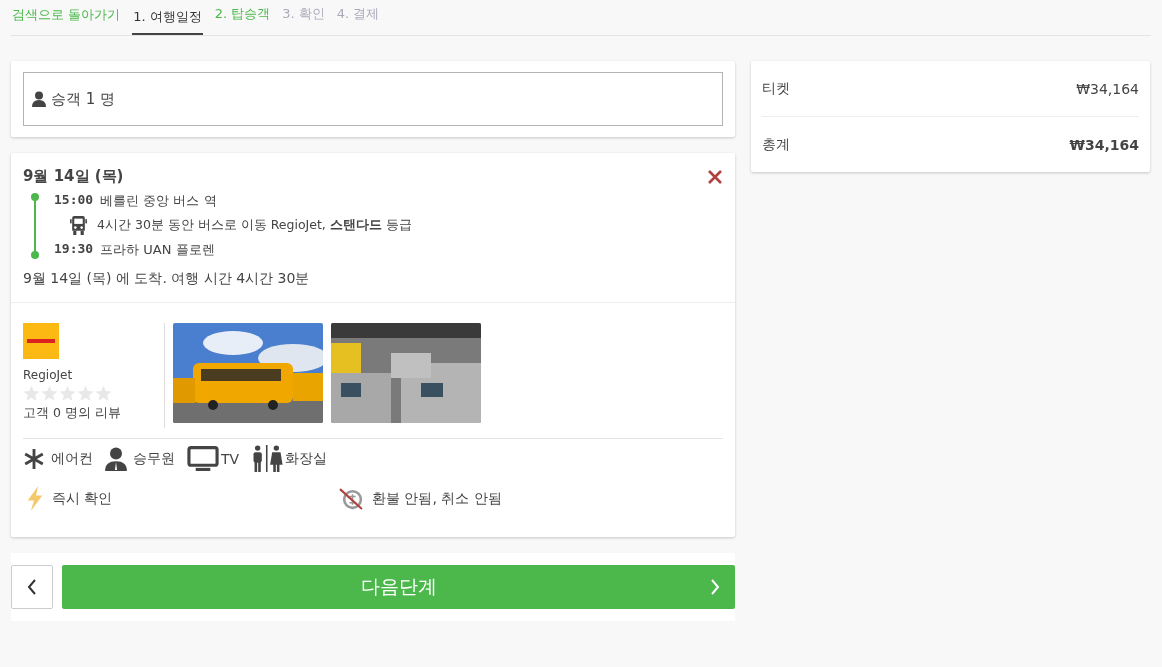 The height and width of the screenshot is (667, 1162). What do you see at coordinates (776, 88) in the screenshot?
I see `price-label: 티켓` at bounding box center [776, 88].